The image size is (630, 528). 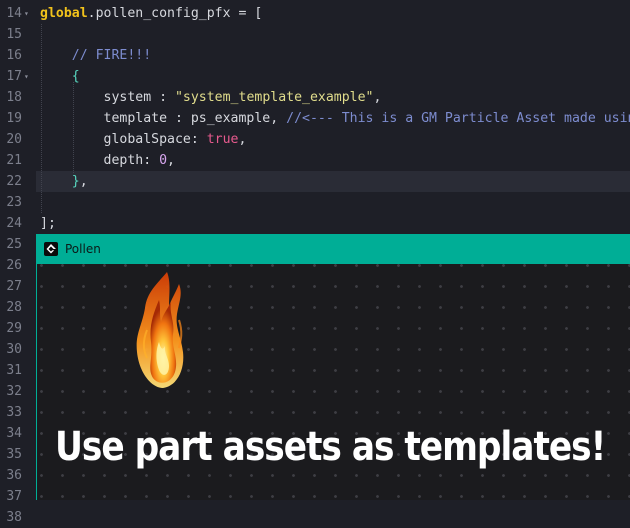 What do you see at coordinates (64, 13) in the screenshot?
I see `code-token: global` at bounding box center [64, 13].